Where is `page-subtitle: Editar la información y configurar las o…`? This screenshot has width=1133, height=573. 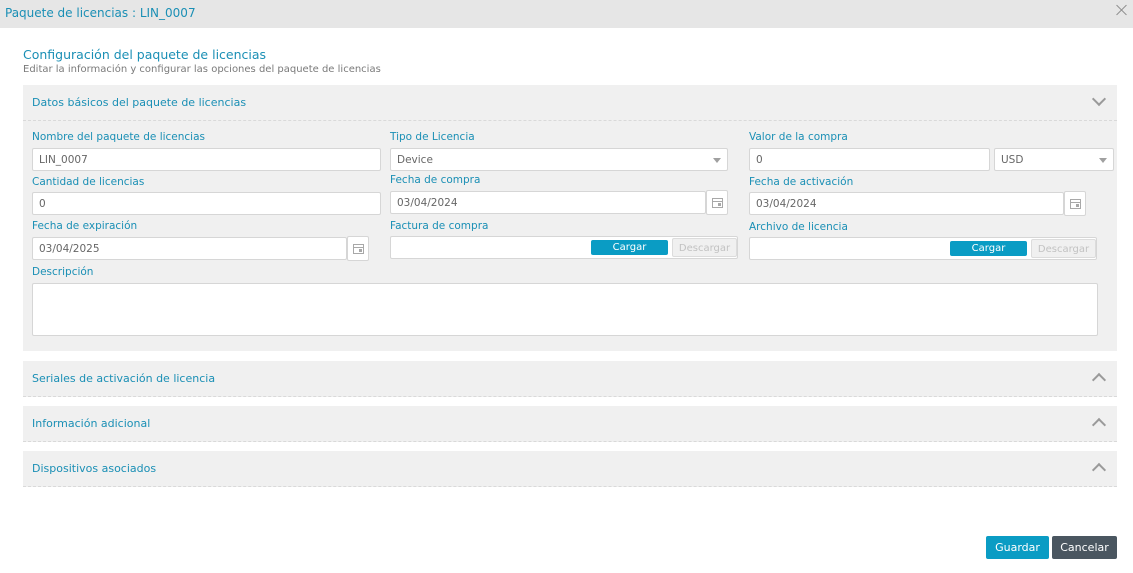 page-subtitle: Editar la información y configurar las o… is located at coordinates (202, 69).